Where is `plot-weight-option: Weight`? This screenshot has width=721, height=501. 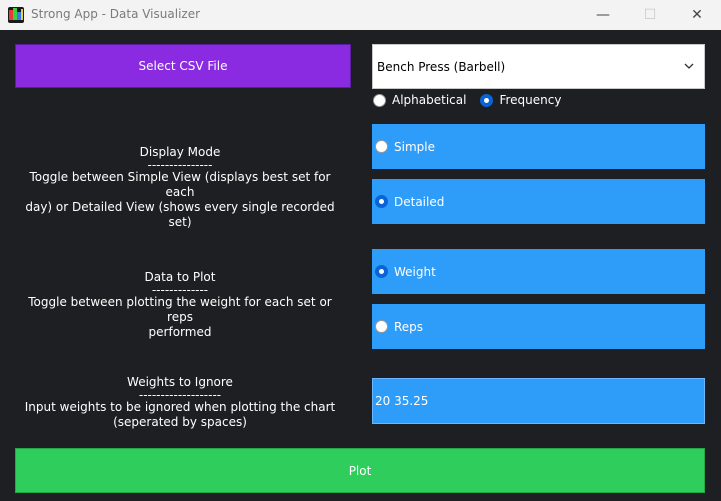
plot-weight-option: Weight is located at coordinates (538, 271).